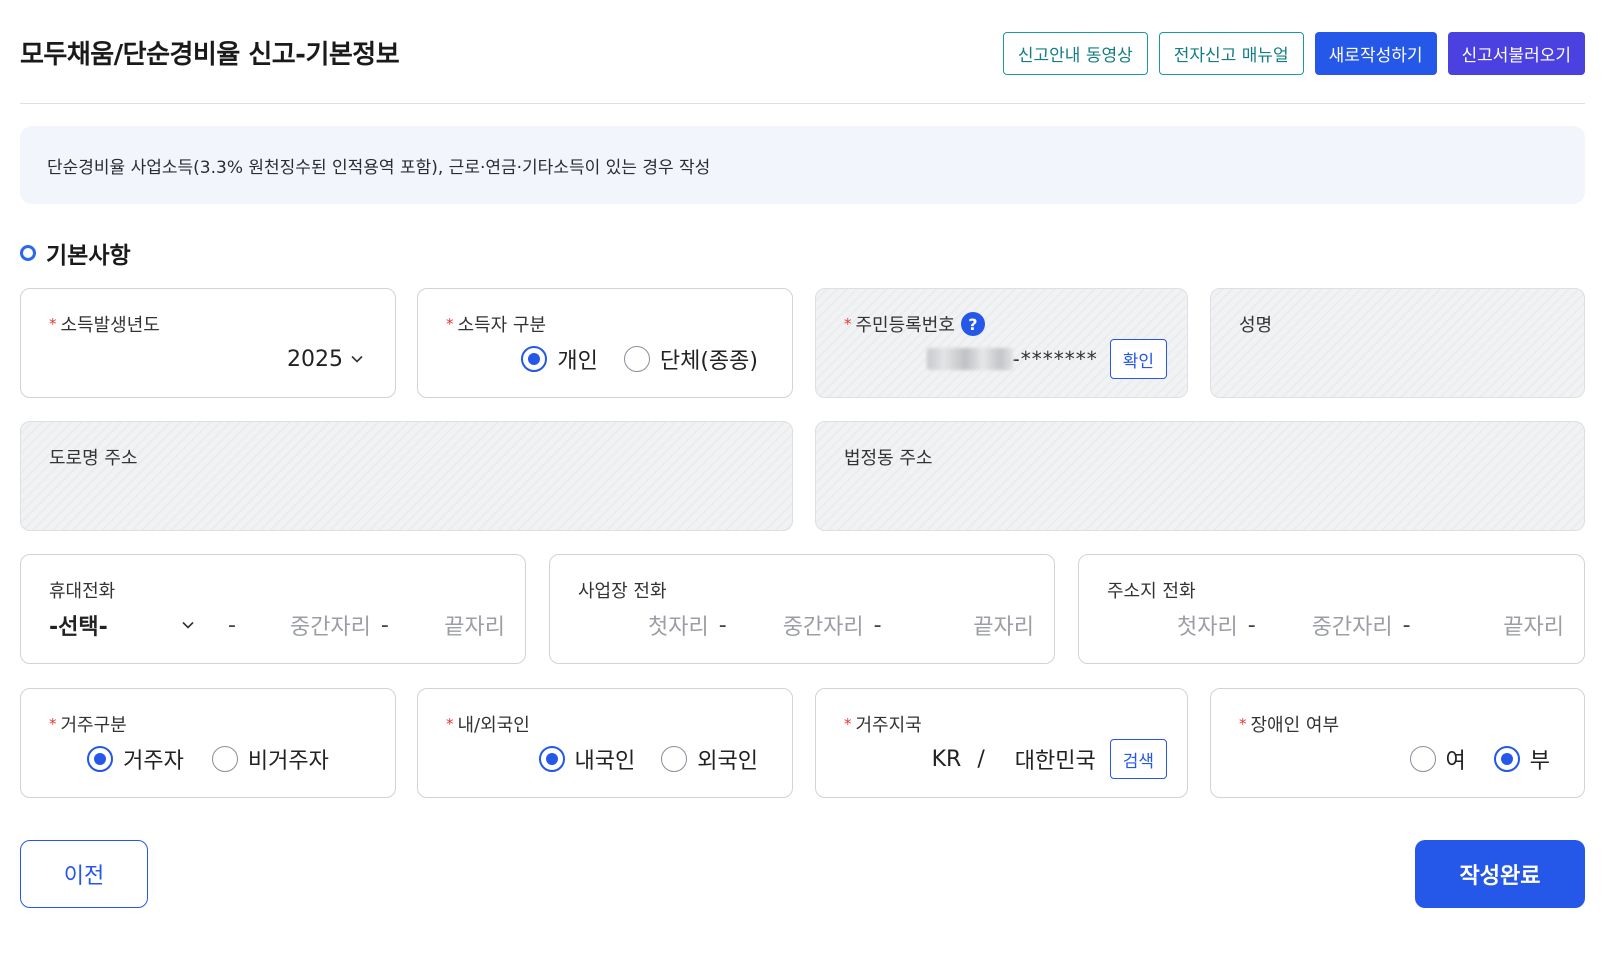 This screenshot has width=1619, height=971. What do you see at coordinates (823, 625) in the screenshot?
I see `business-phone-middle-input: 중간자리` at bounding box center [823, 625].